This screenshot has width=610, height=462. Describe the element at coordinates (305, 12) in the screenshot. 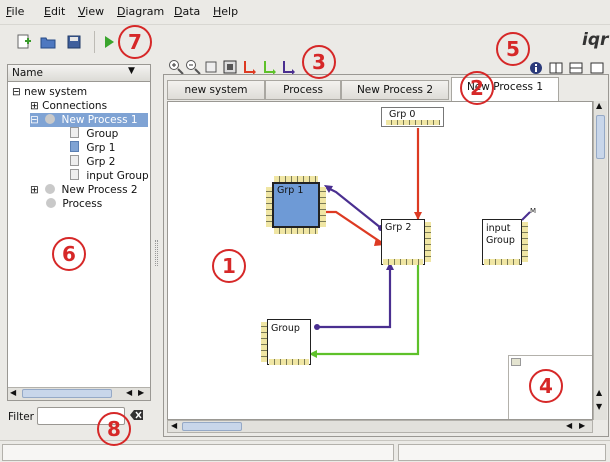

I see `menu-bar: File Edit View Diagram Data Help` at that location.